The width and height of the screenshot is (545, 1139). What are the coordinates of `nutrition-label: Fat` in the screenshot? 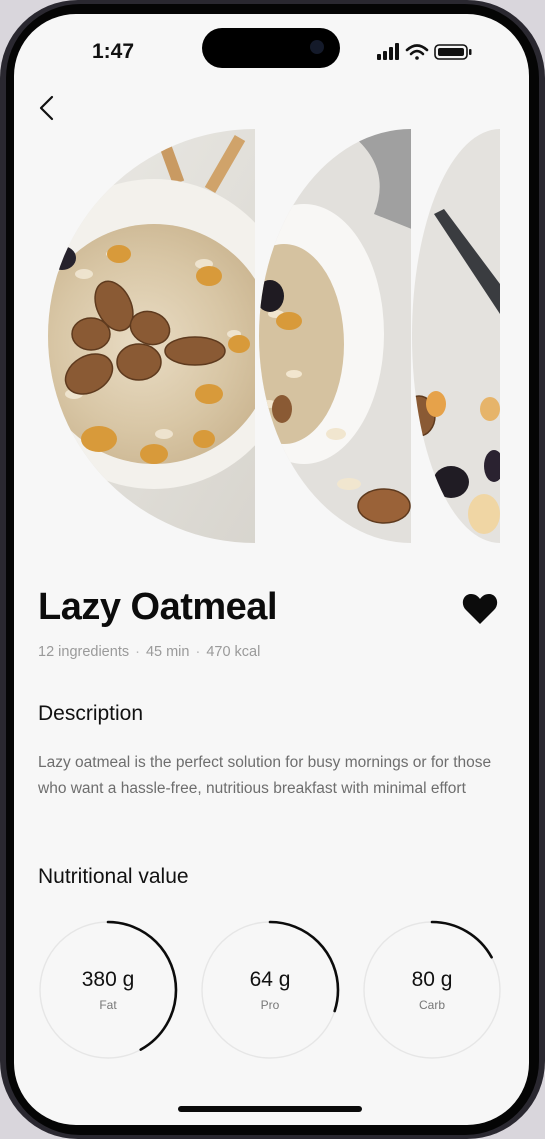 It's located at (108, 1005).